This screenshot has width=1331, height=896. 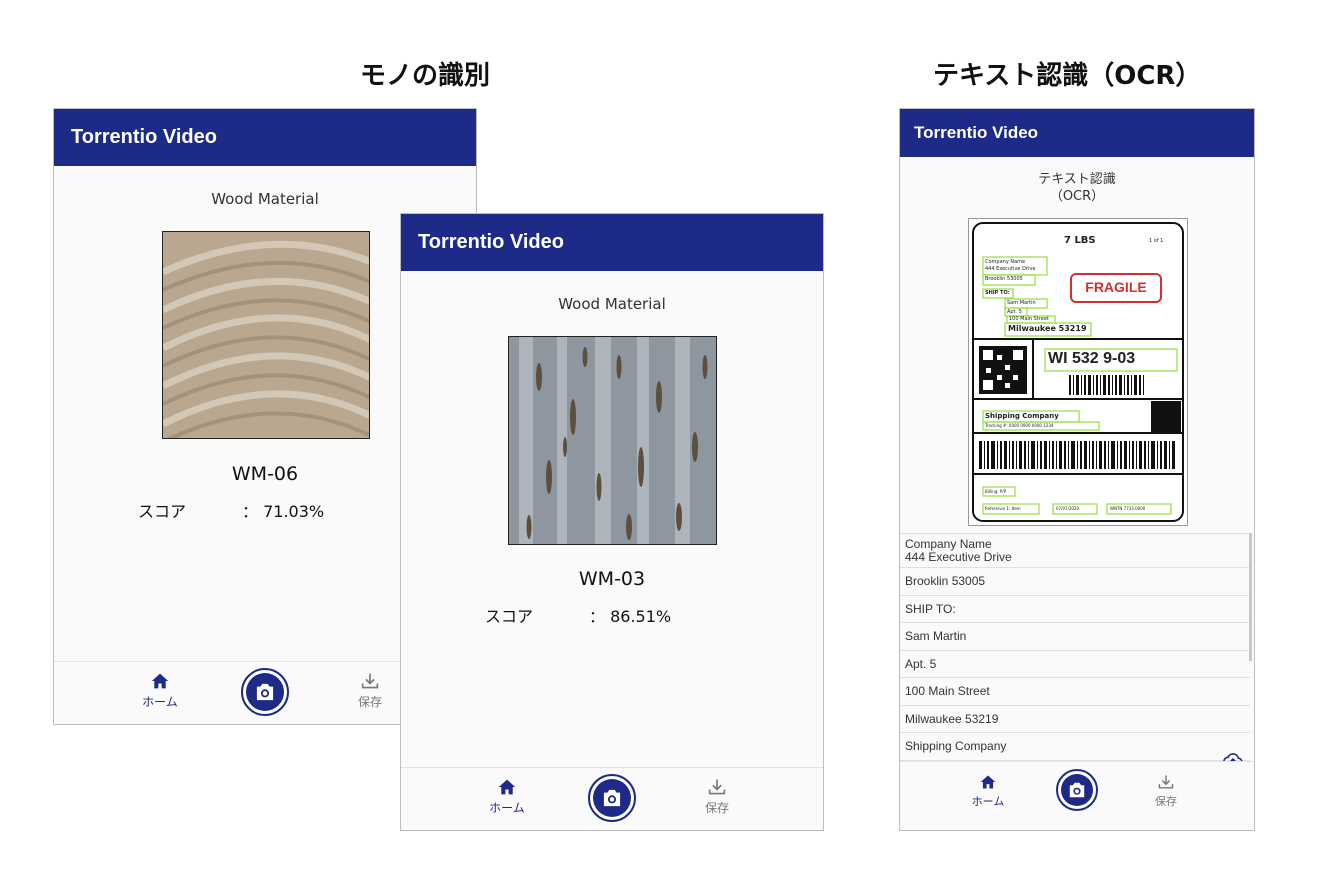 I want to click on label-company-name: Company Name, so click(x=1005, y=262).